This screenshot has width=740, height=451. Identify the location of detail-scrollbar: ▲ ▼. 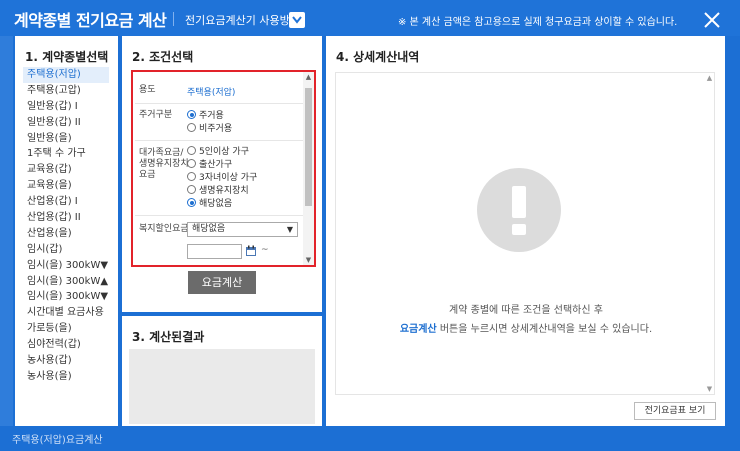
(709, 233).